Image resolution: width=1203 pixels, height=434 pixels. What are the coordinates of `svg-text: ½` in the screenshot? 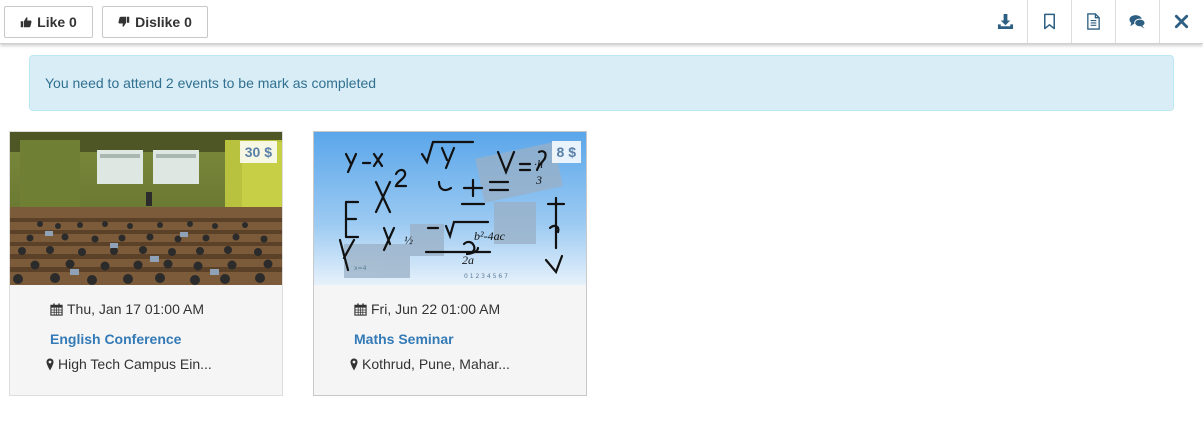 It's located at (408, 240).